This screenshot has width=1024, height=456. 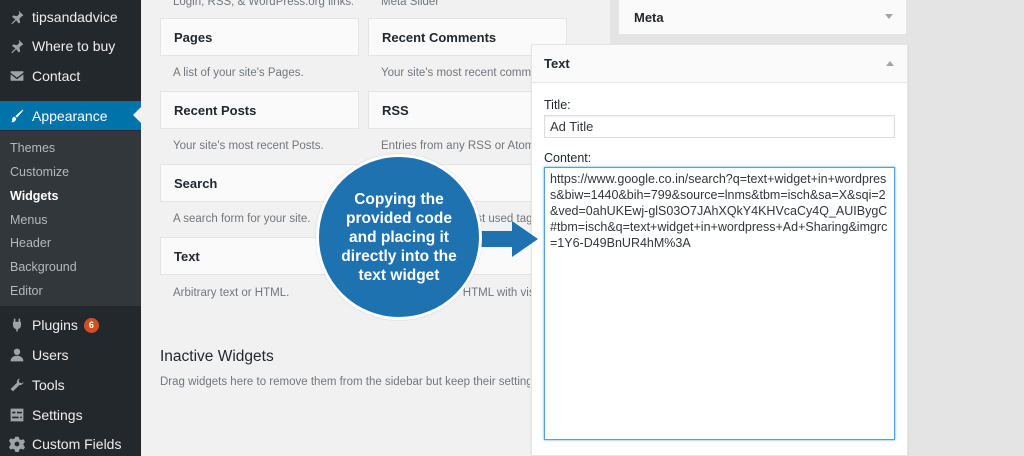 I want to click on envelope-icon, so click(x=17, y=76).